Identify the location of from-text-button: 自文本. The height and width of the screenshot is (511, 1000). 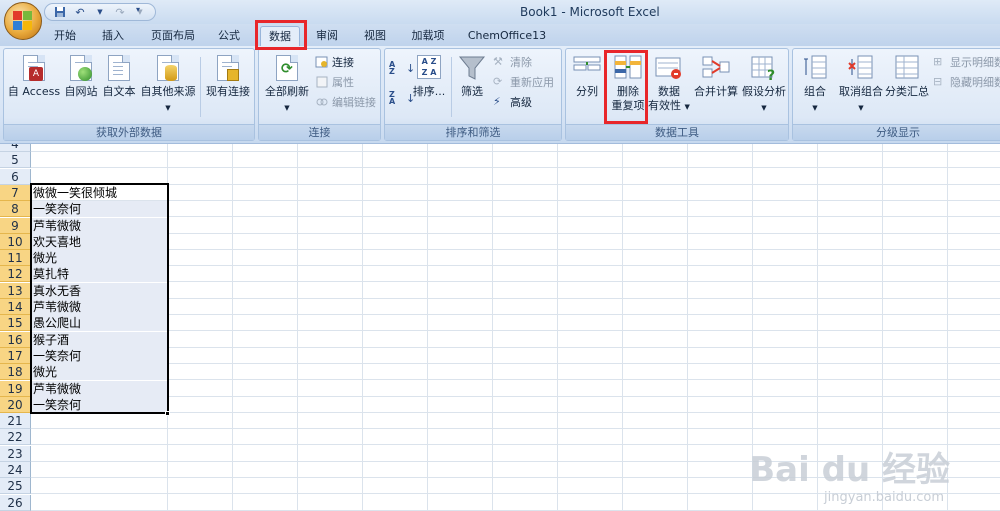
(119, 76).